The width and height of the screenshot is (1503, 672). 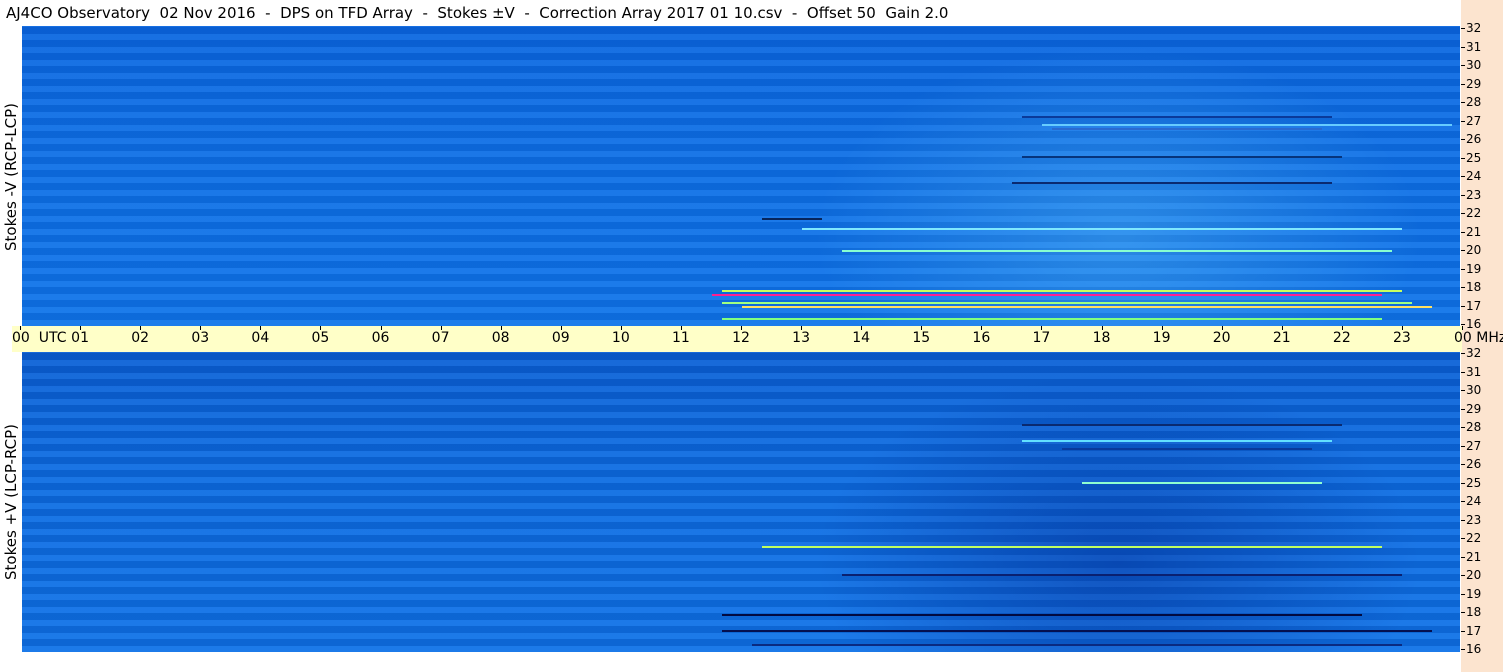 What do you see at coordinates (1281, 338) in the screenshot?
I see `time-tick-label: 21` at bounding box center [1281, 338].